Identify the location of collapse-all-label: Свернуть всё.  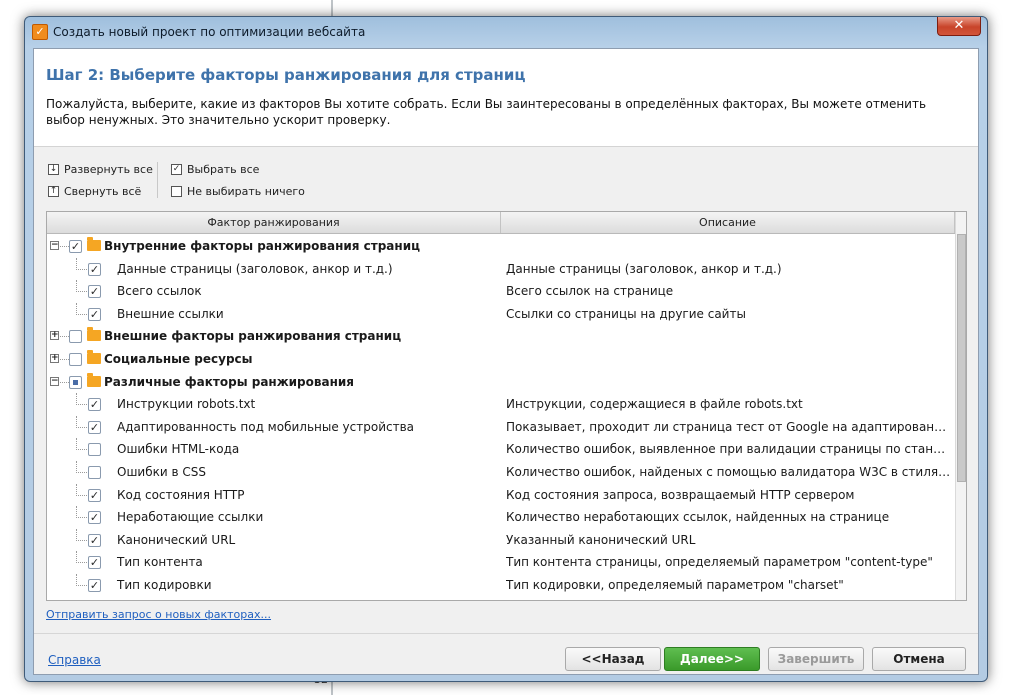
(103, 191).